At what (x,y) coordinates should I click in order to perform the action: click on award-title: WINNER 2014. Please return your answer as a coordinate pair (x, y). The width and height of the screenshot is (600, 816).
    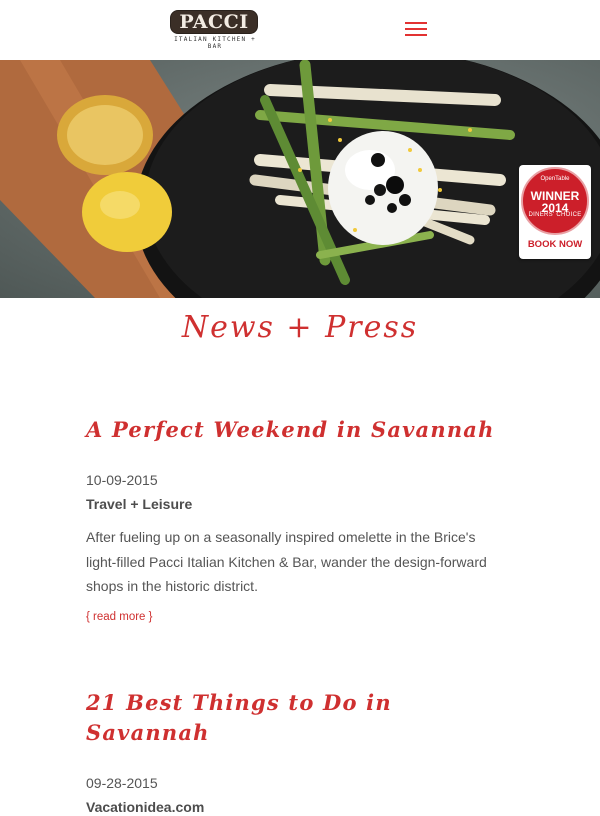
    Looking at the image, I should click on (555, 202).